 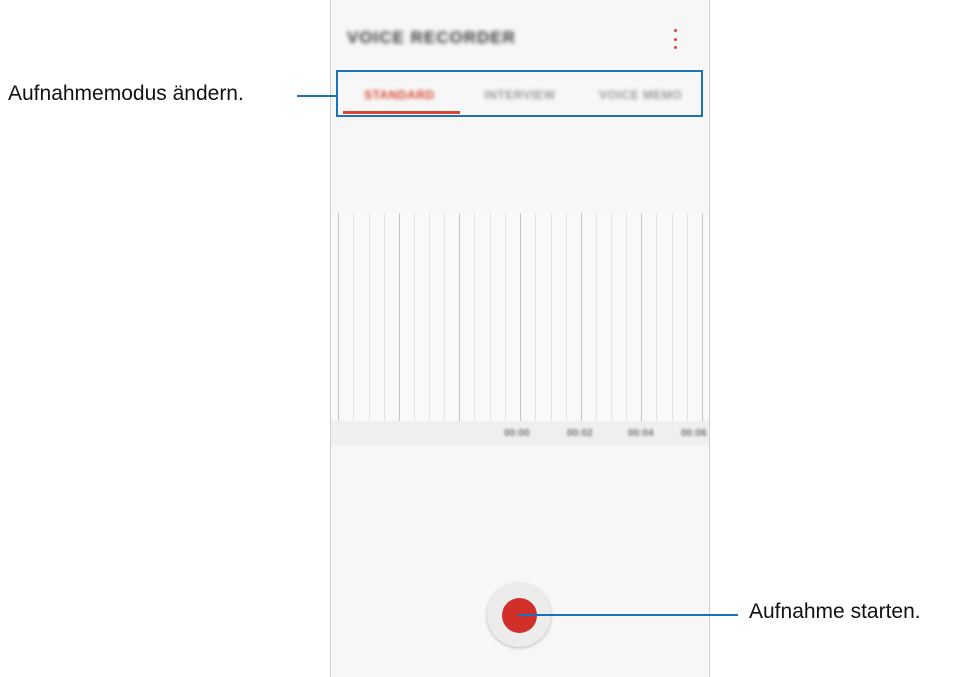 What do you see at coordinates (126, 93) in the screenshot?
I see `mode-callout-label: Aufnahmemodus ändern.` at bounding box center [126, 93].